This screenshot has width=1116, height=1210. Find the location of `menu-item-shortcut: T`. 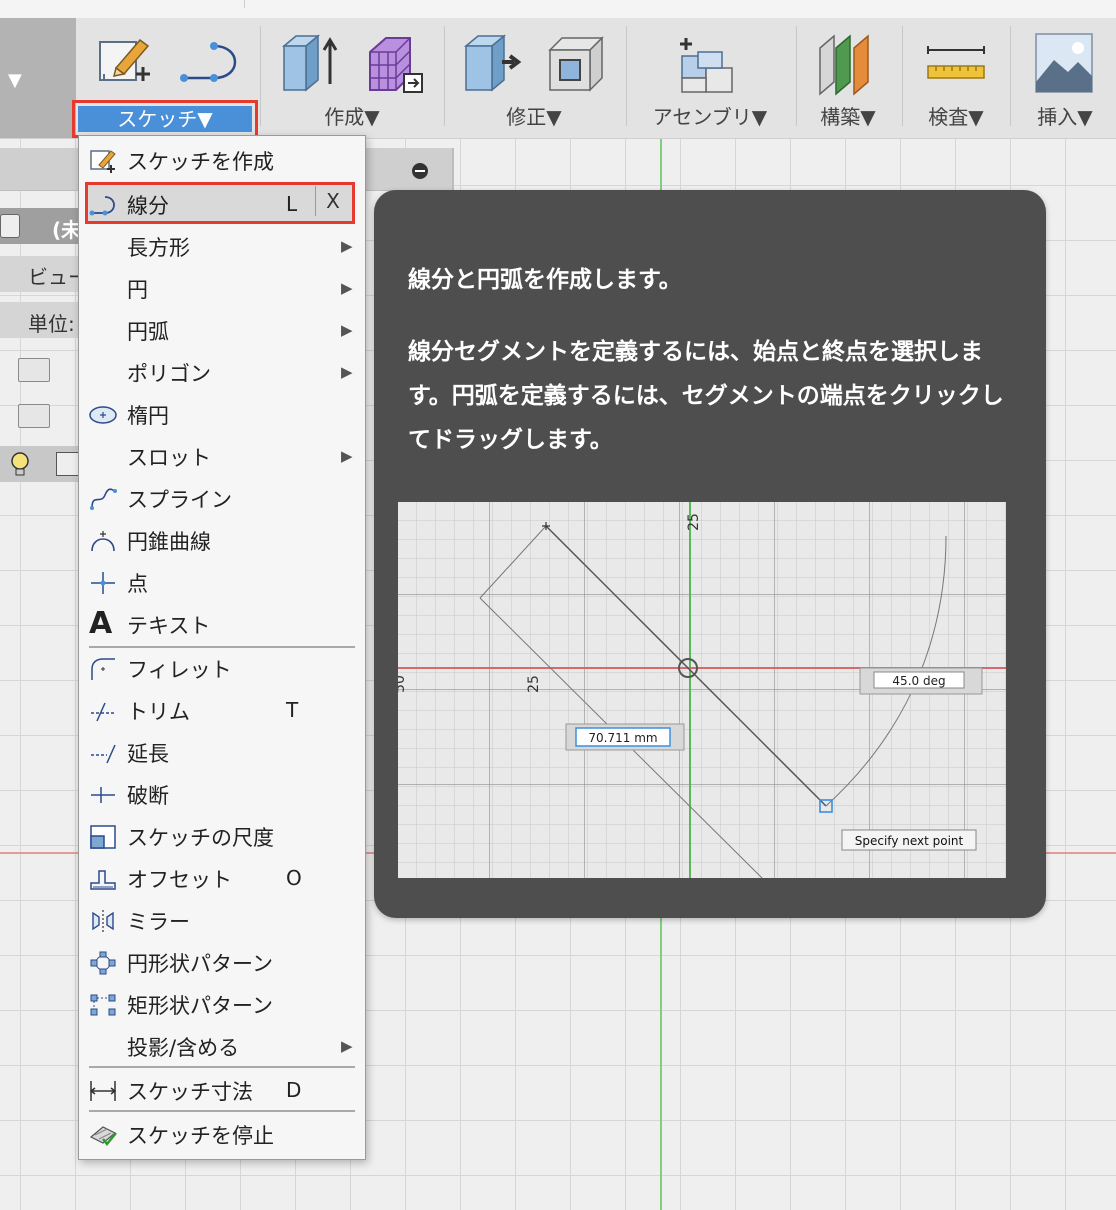

menu-item-shortcut: T is located at coordinates (292, 710).